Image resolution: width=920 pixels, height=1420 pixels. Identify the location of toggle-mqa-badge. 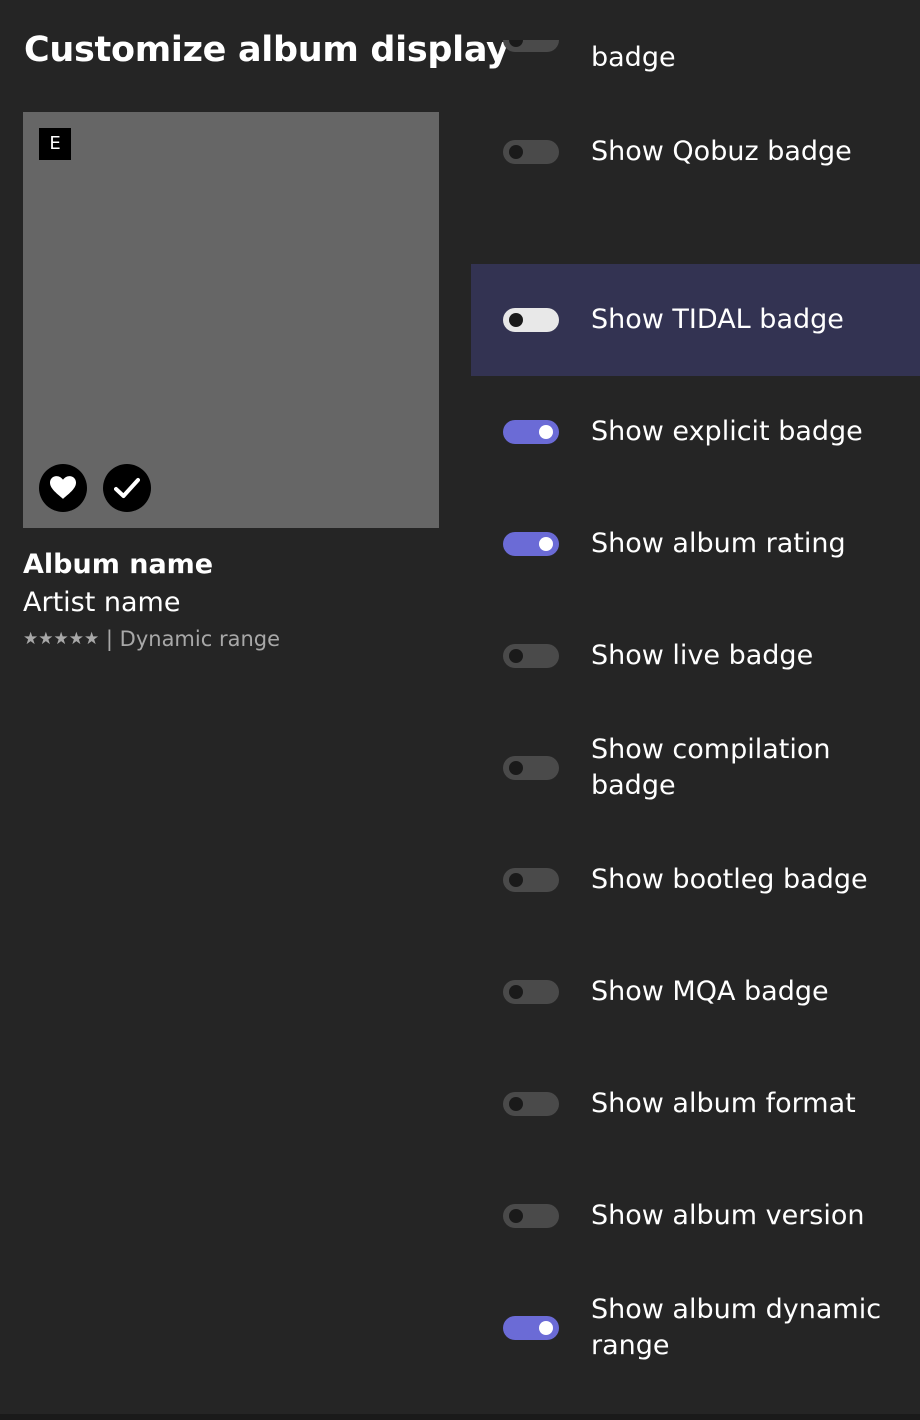
(531, 992).